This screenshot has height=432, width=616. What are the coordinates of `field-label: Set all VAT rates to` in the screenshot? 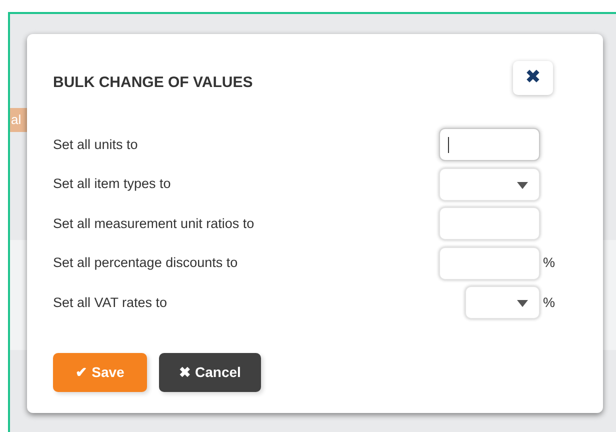 It's located at (110, 303).